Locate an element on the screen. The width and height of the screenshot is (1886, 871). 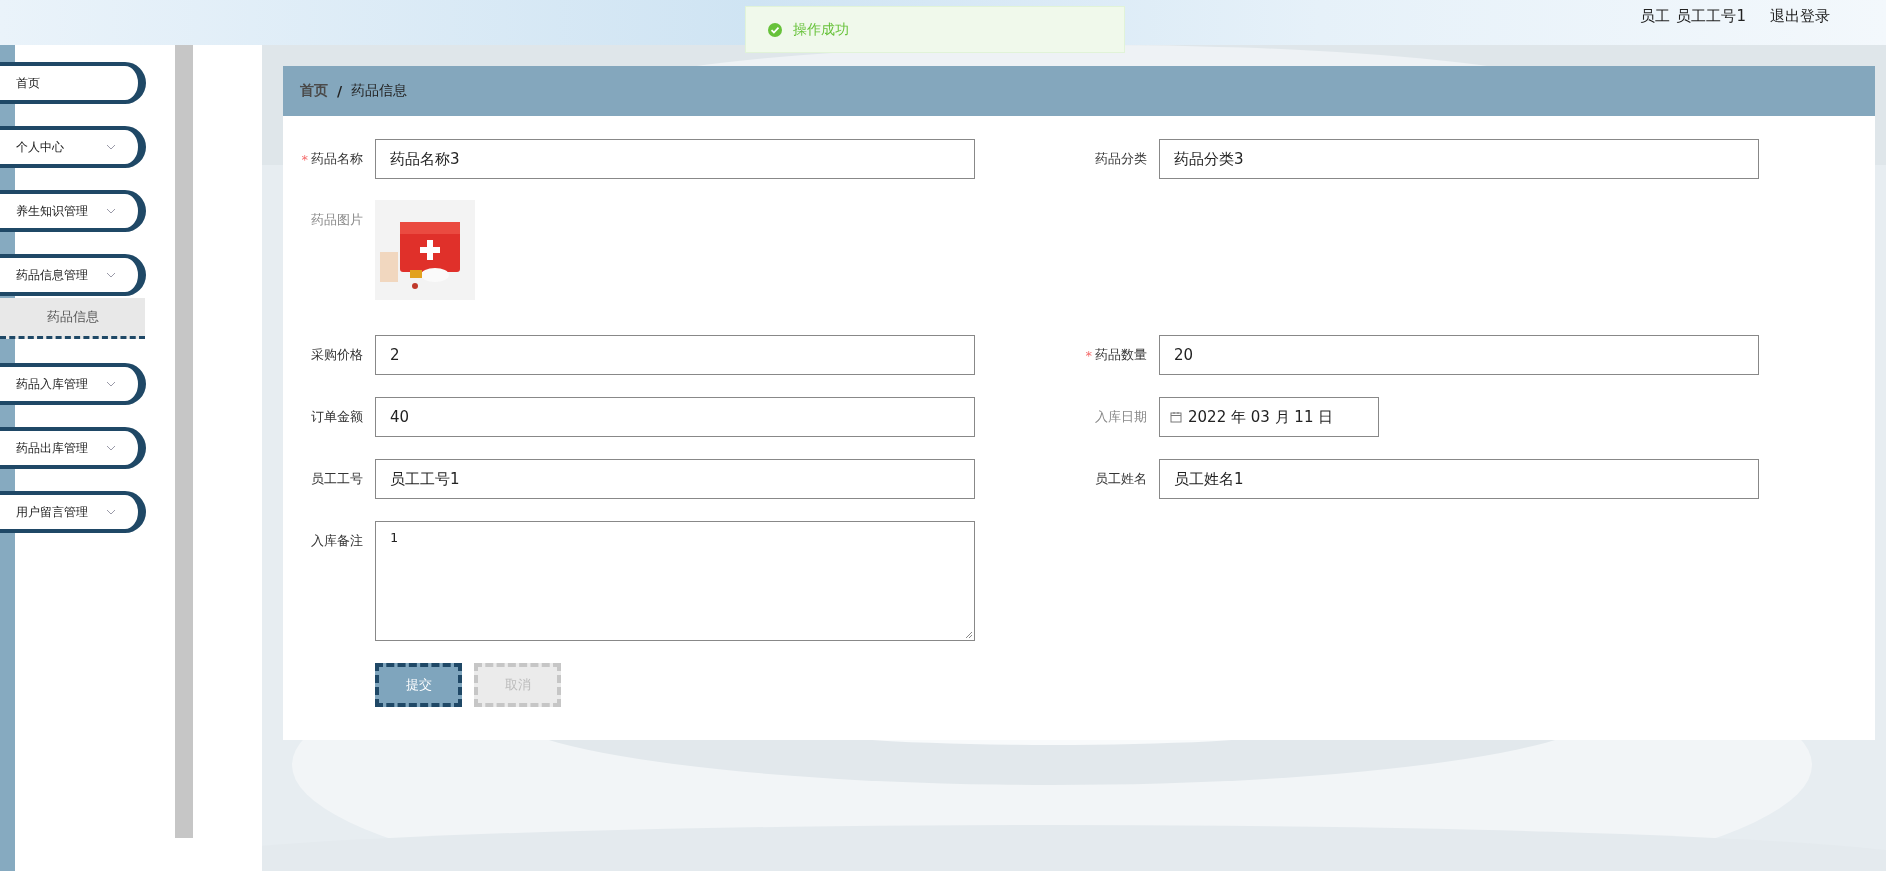
logout-link: 退出登录 is located at coordinates (1800, 16).